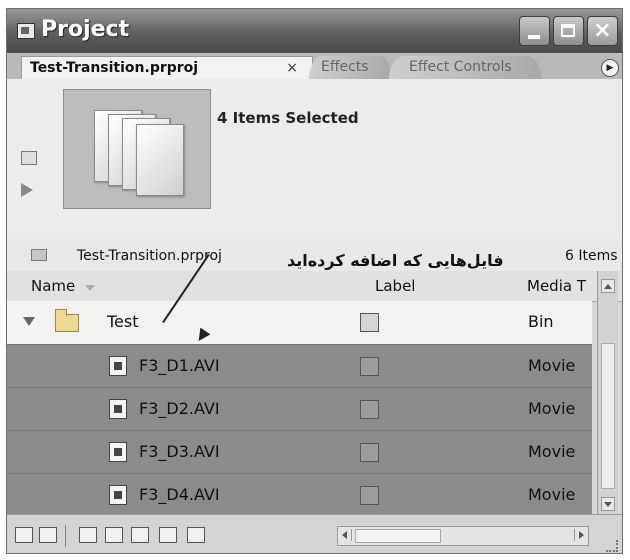 Image resolution: width=630 pixels, height=560 pixels. What do you see at coordinates (465, 67) in the screenshot?
I see `tab-effect-controls: Effect Controls` at bounding box center [465, 67].